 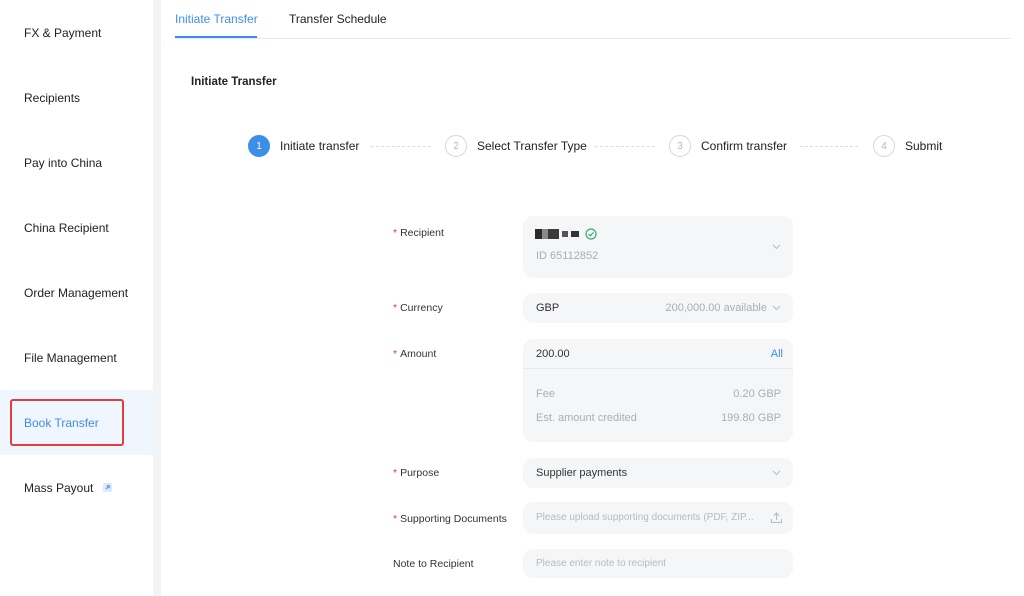 I want to click on step-2: 2 Select Transfer Type, so click(x=516, y=146).